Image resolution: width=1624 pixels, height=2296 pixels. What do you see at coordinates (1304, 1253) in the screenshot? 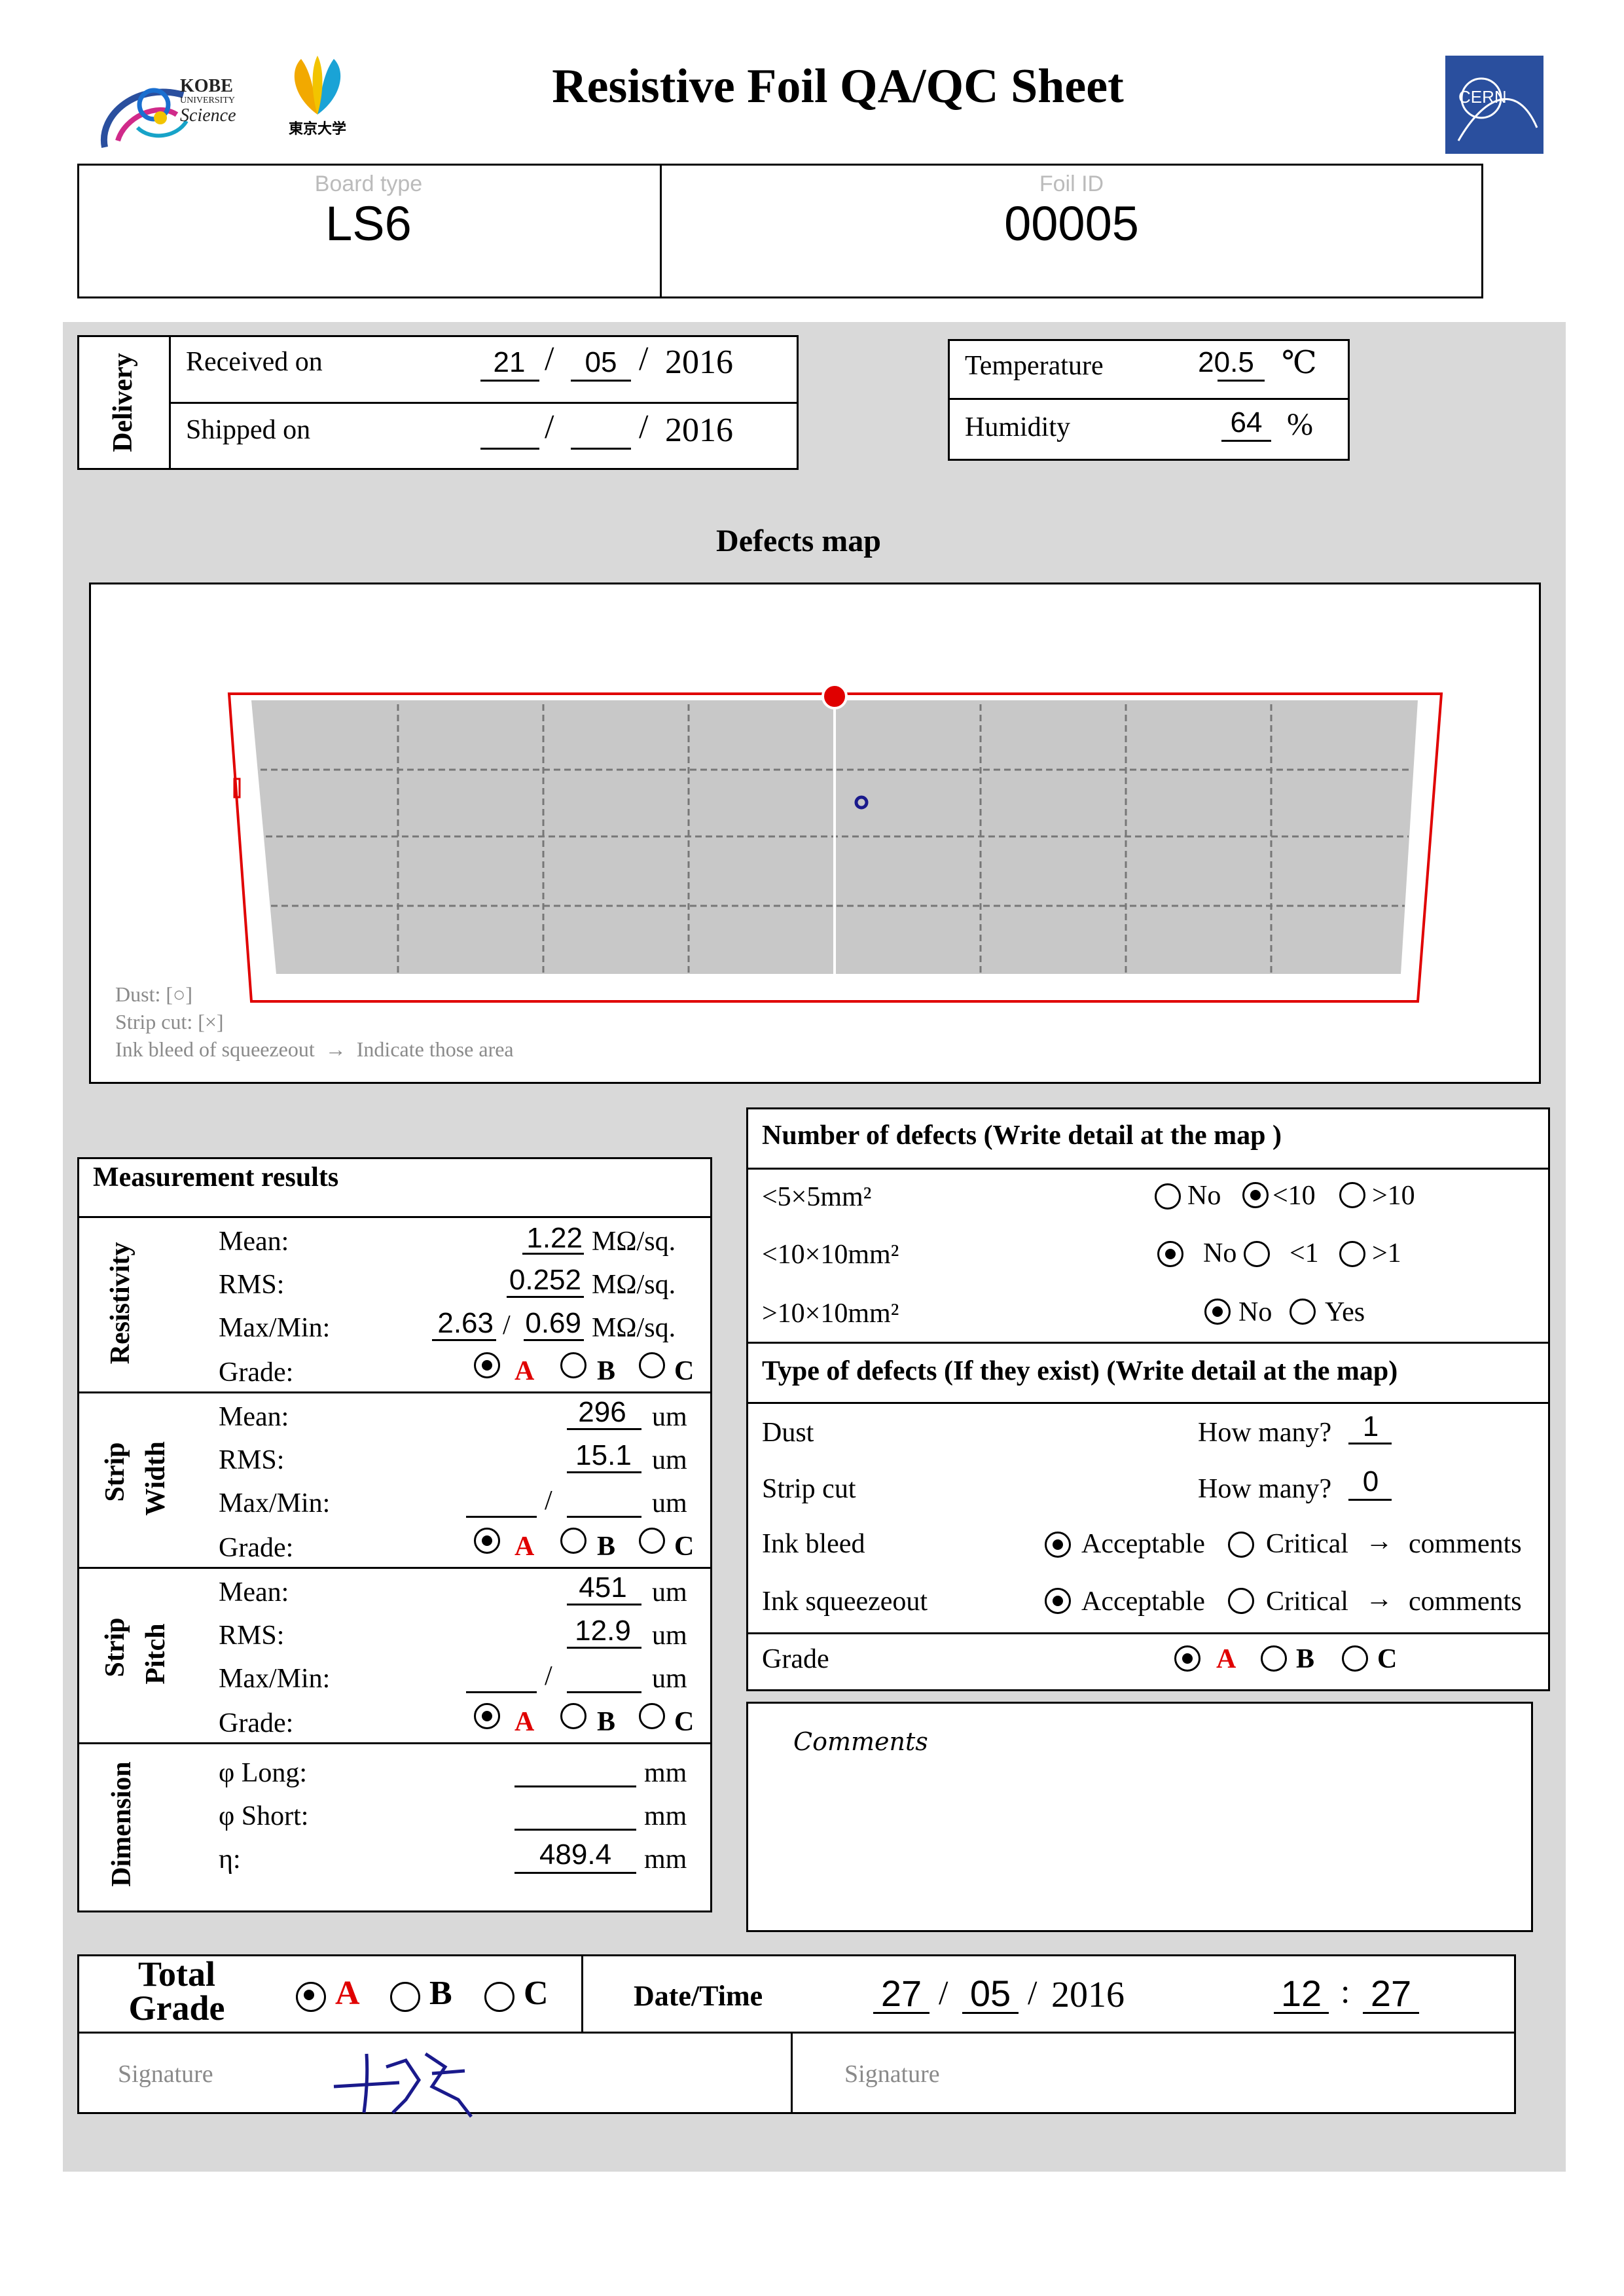
I see `defects-row2-lt1-label: <1` at bounding box center [1304, 1253].